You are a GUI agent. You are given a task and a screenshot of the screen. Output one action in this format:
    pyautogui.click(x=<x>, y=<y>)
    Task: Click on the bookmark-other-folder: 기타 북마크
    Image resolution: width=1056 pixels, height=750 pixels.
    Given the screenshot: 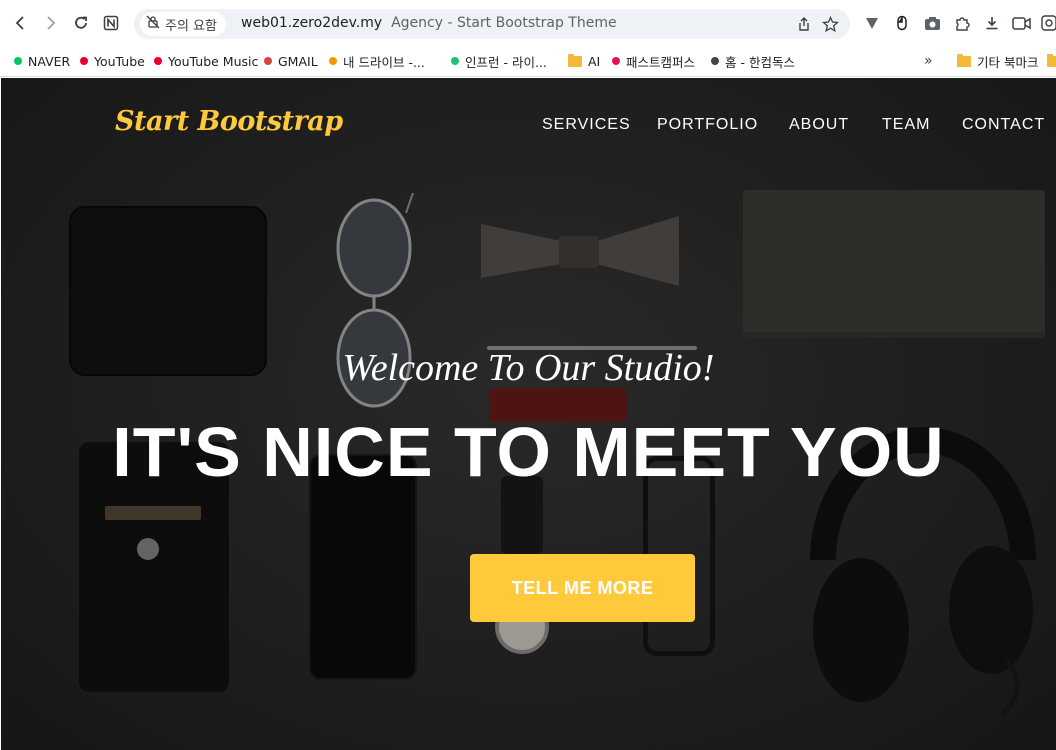 What is the action you would take?
    pyautogui.click(x=997, y=61)
    